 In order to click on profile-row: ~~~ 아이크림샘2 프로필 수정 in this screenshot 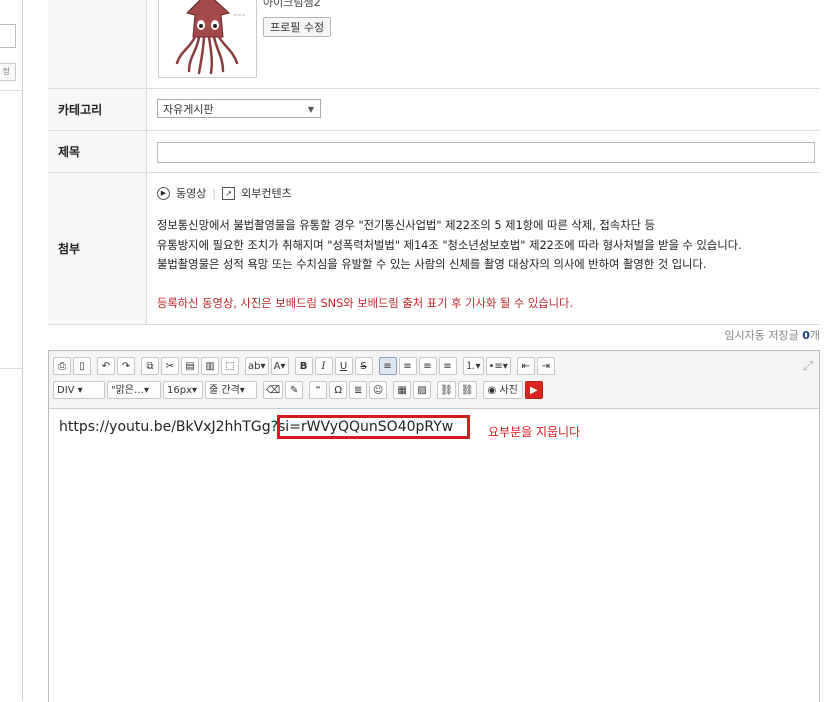, I will do `click(434, 44)`.